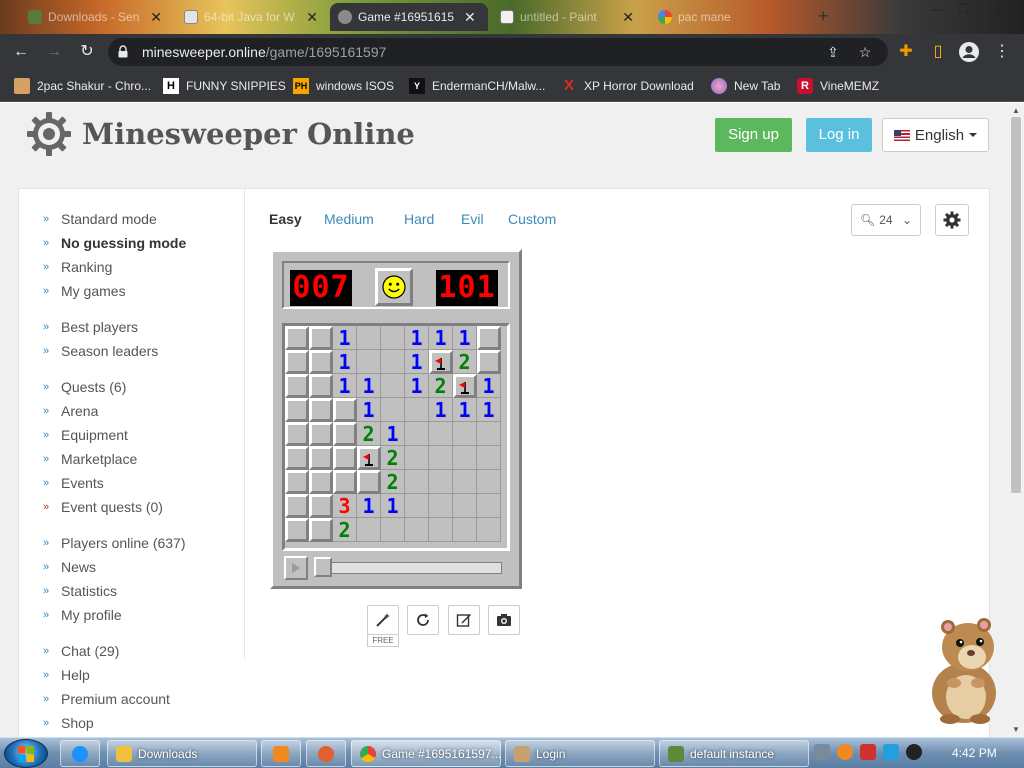 This screenshot has width=1024, height=768. Describe the element at coordinates (80, 753) in the screenshot. I see `taskbar-ie` at that location.